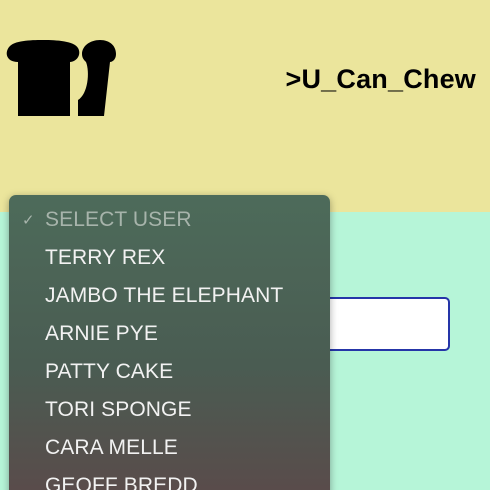 This screenshot has height=490, width=490. What do you see at coordinates (380, 79) in the screenshot?
I see `brand-title: >U_Can_Chew` at bounding box center [380, 79].